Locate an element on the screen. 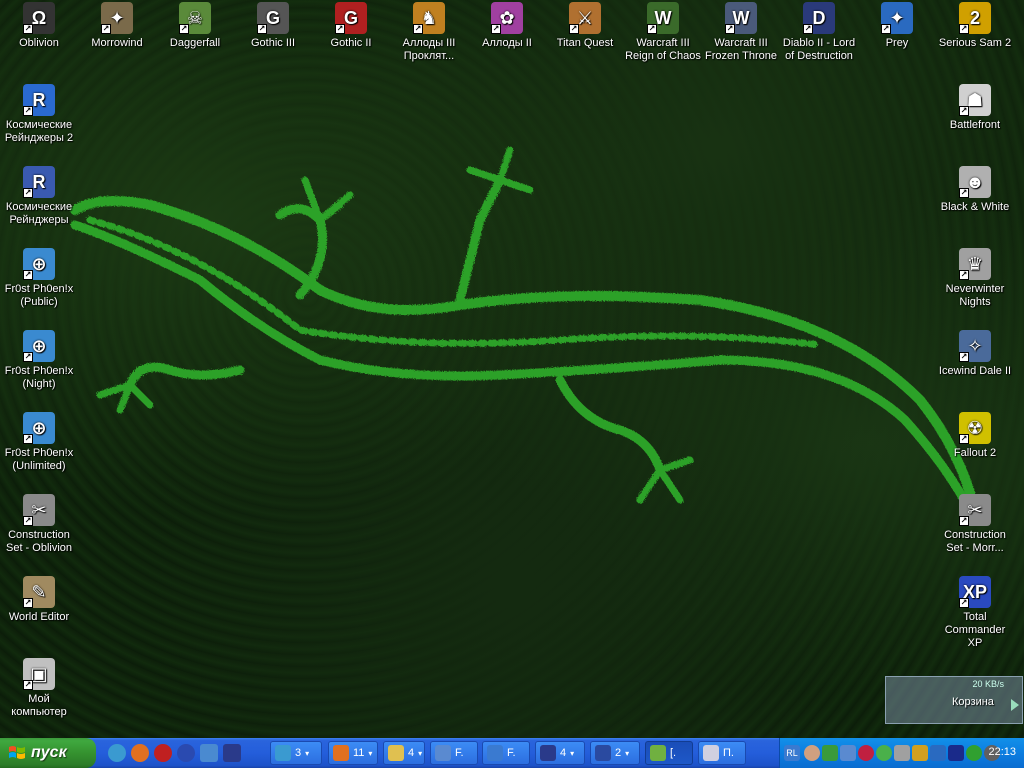  icewind-dale-ii-icon: ✧ ↗ is located at coordinates (975, 346).